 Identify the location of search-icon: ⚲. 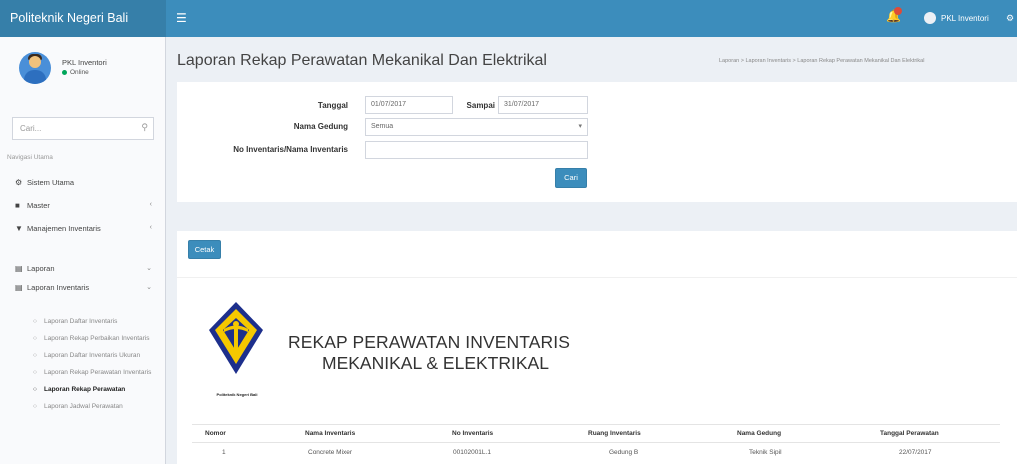
(144, 127).